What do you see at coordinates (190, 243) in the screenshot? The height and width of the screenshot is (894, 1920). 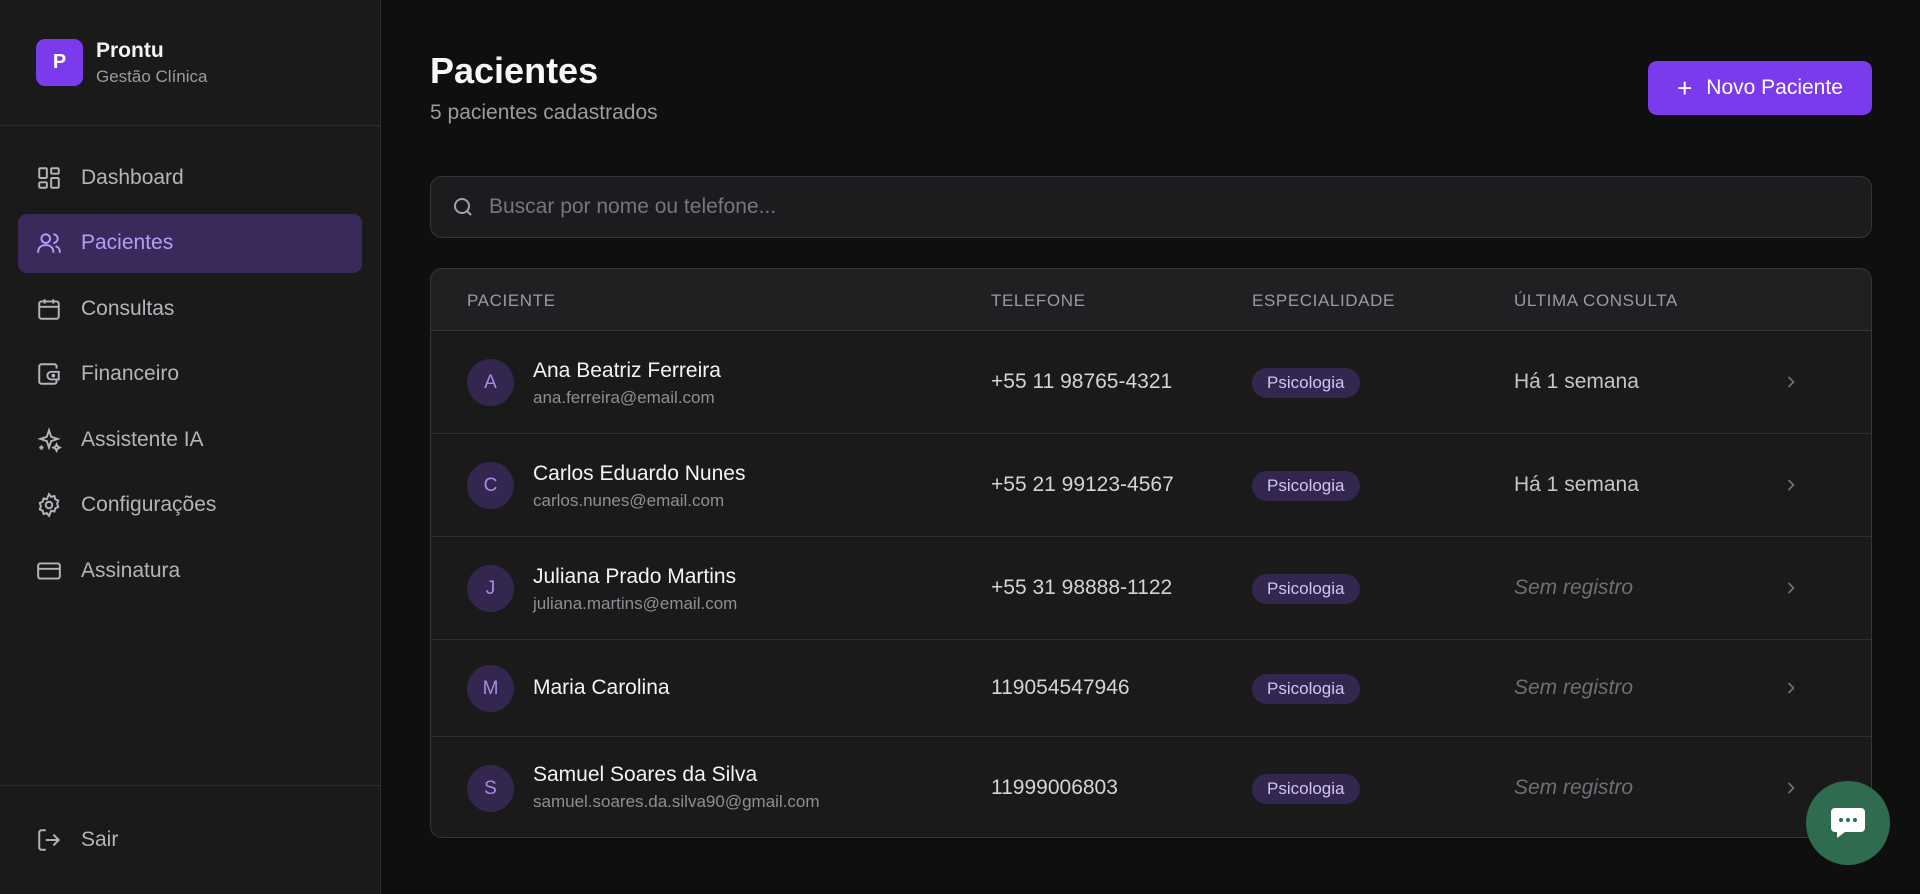 I see `sidebar-item-pacientes: Pacientes` at bounding box center [190, 243].